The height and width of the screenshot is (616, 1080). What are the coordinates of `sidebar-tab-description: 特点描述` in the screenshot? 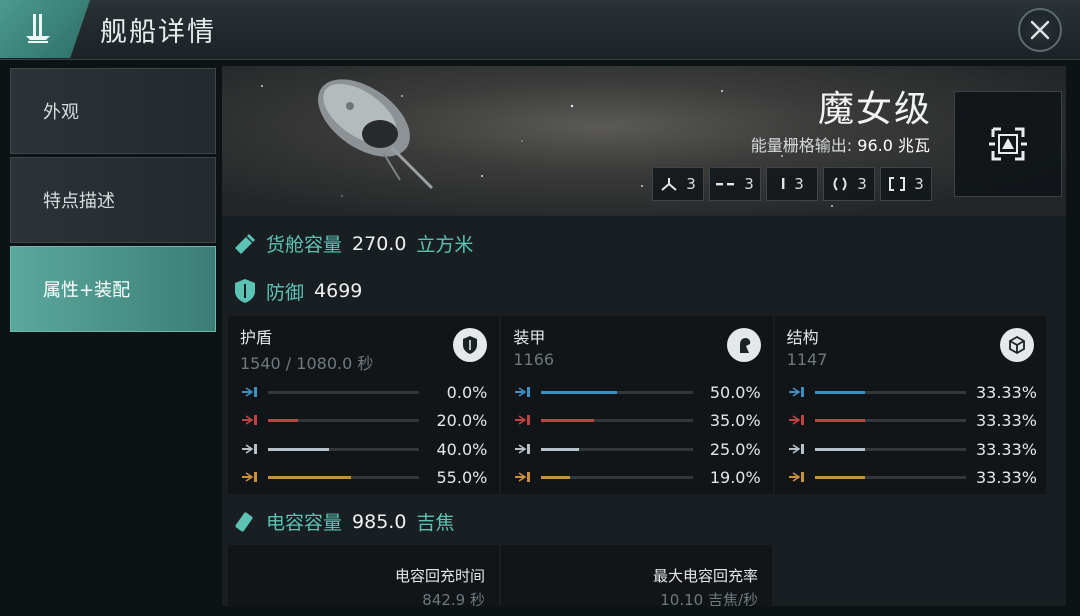 It's located at (113, 200).